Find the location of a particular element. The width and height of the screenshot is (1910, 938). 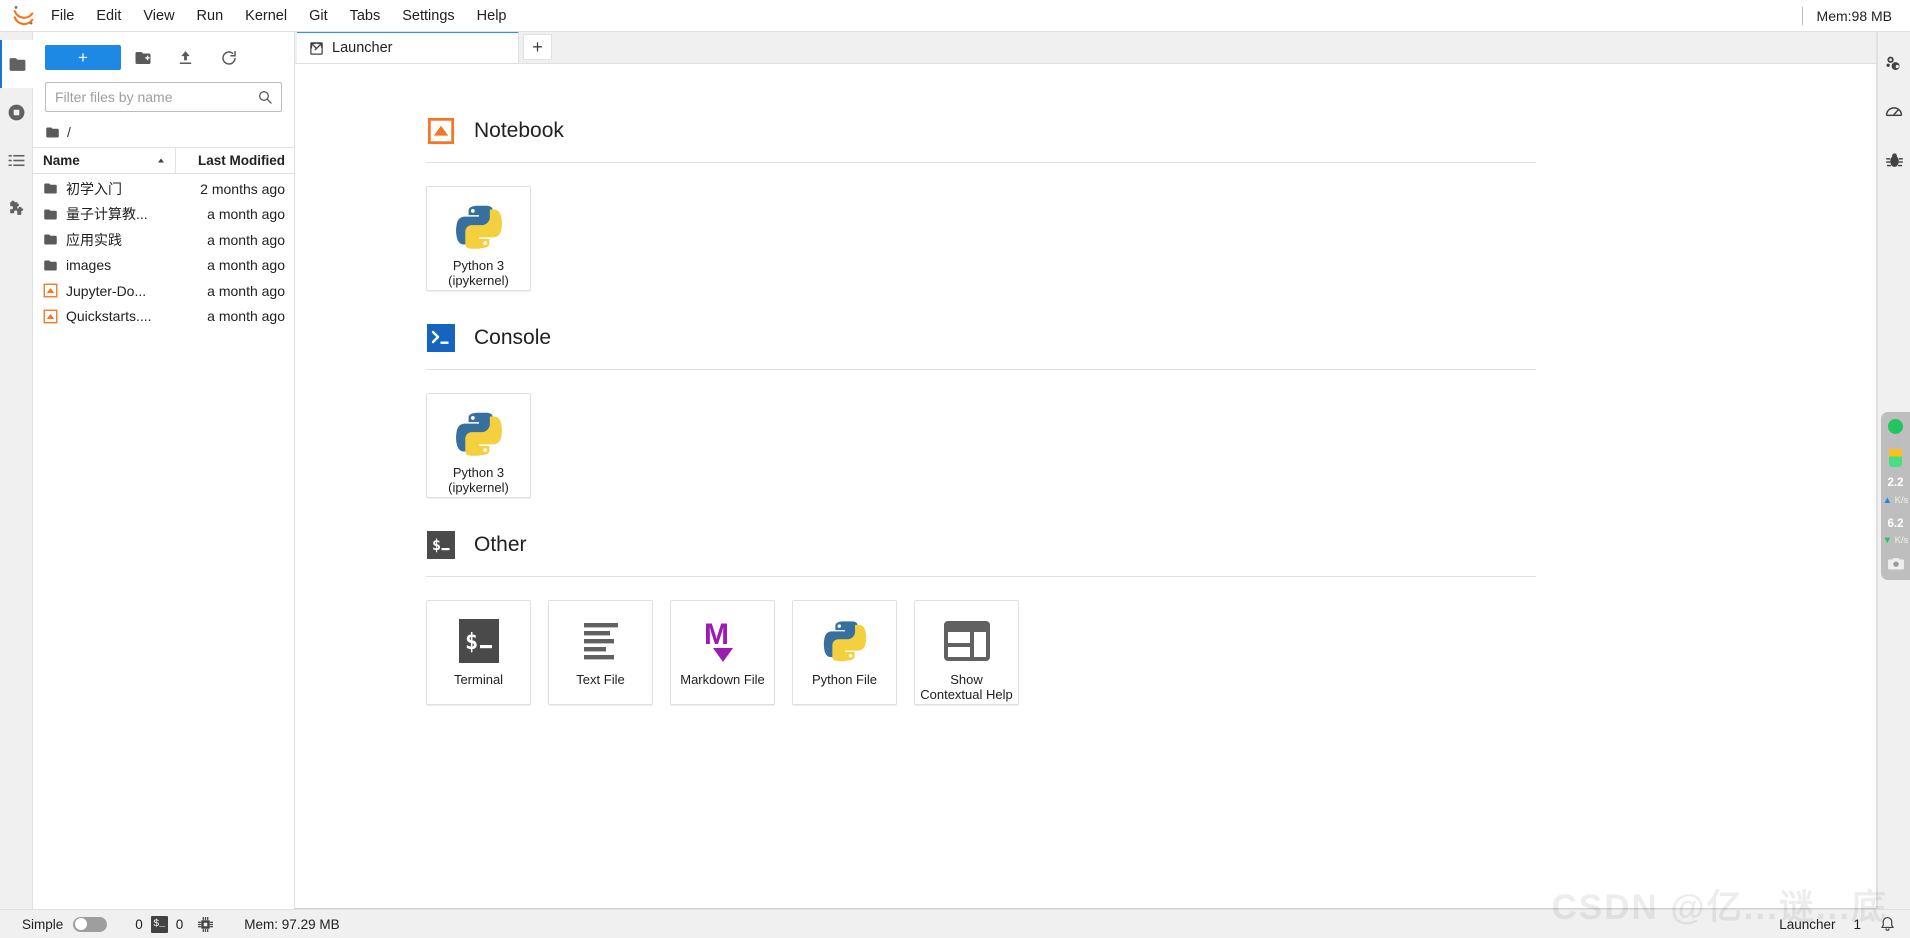

table-row: images a month ago is located at coordinates (163, 266).